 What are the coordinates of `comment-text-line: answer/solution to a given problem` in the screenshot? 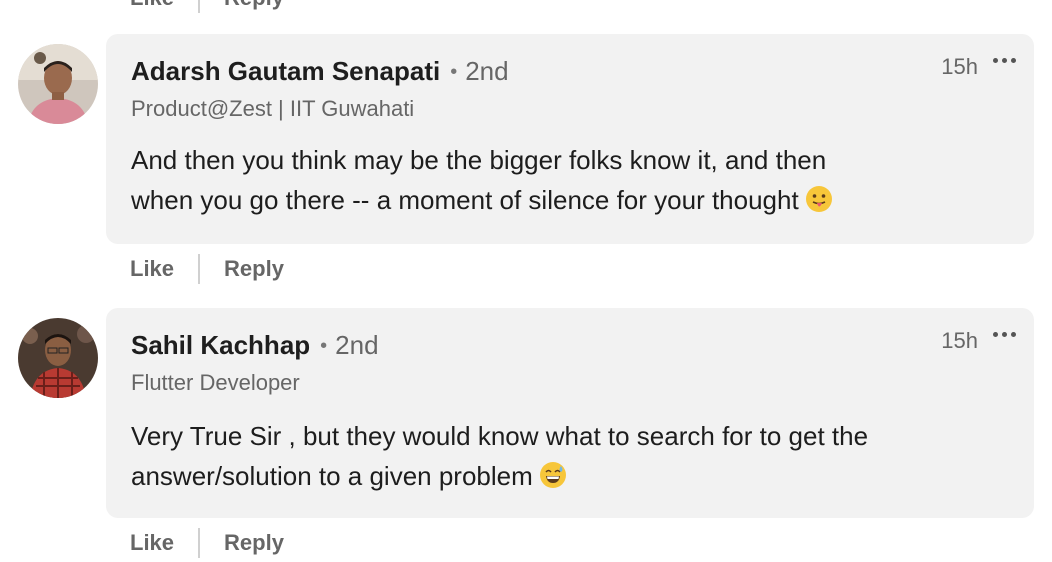 It's located at (332, 476).